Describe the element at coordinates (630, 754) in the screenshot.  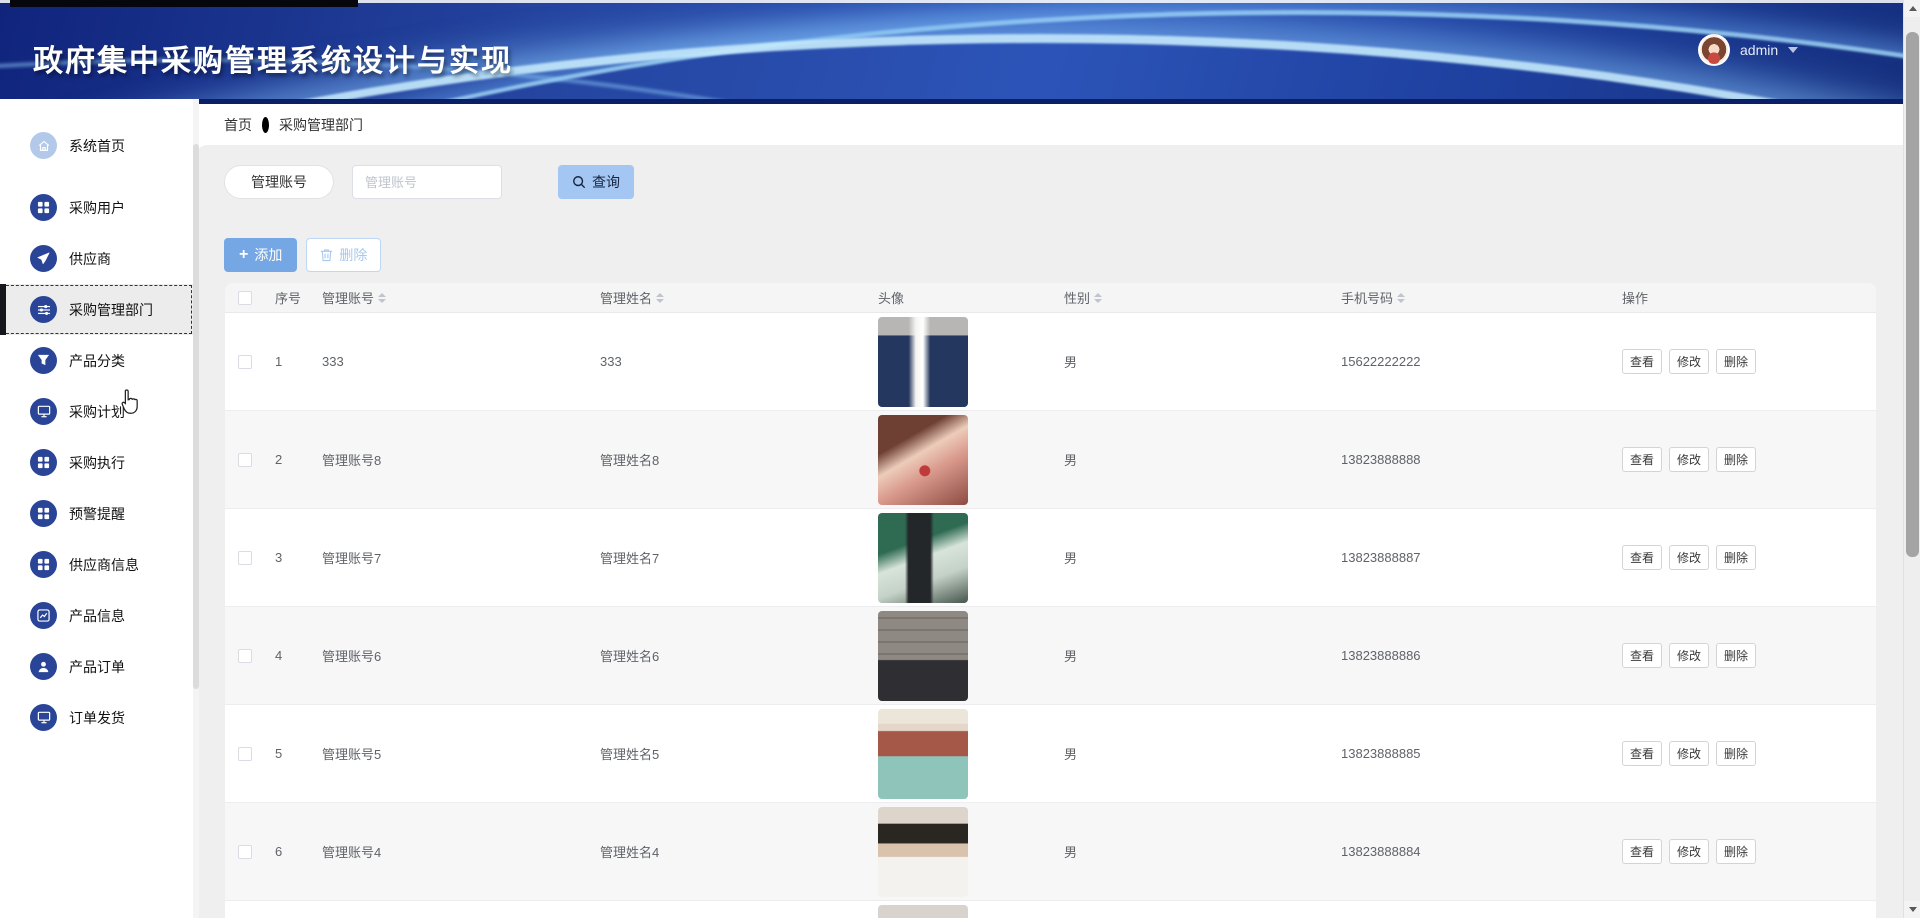
I see `cell-name: 管理姓名5` at that location.